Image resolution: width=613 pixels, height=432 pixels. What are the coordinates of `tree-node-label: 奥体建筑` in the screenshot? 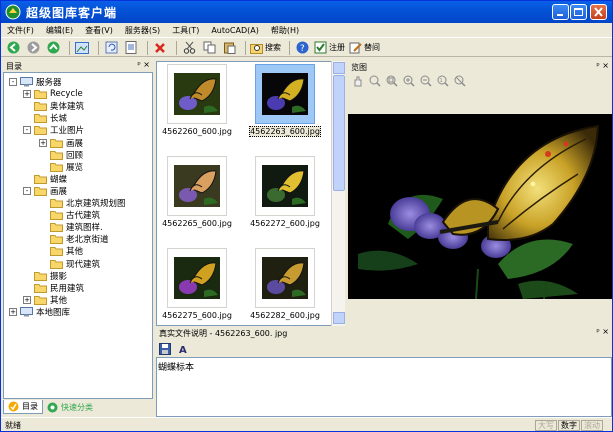 It's located at (67, 107).